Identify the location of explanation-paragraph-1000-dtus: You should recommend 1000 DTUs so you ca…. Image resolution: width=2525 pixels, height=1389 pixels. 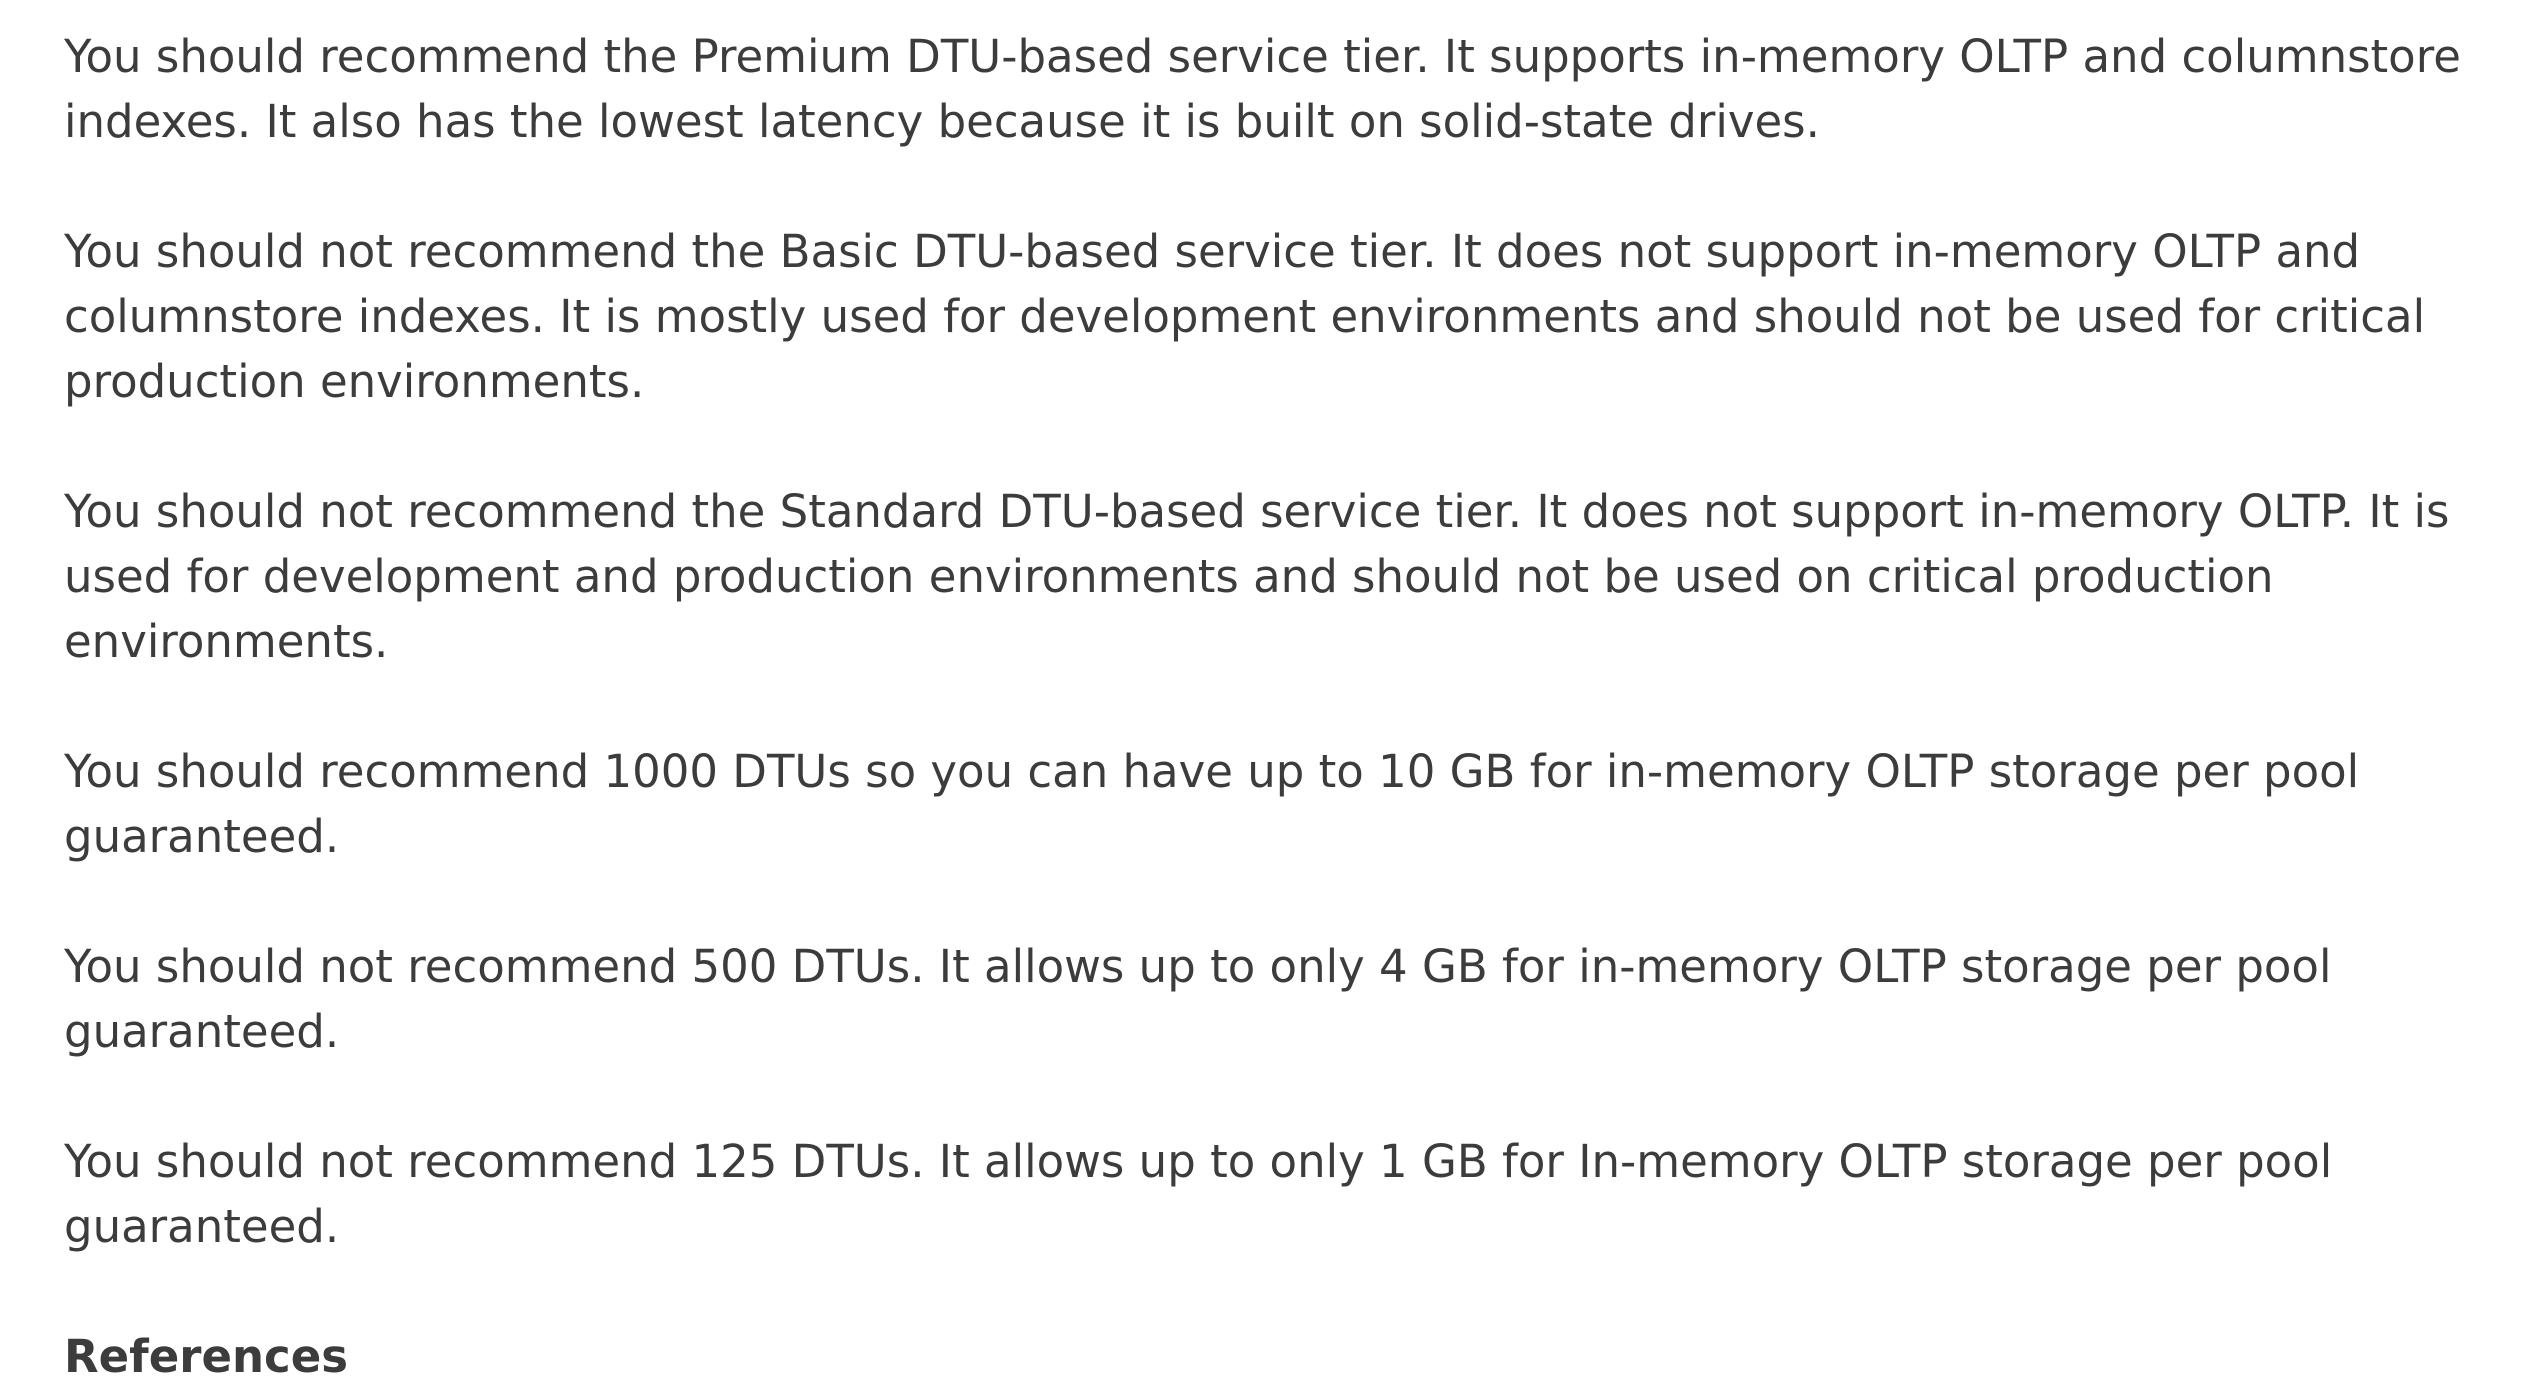
(1212, 804).